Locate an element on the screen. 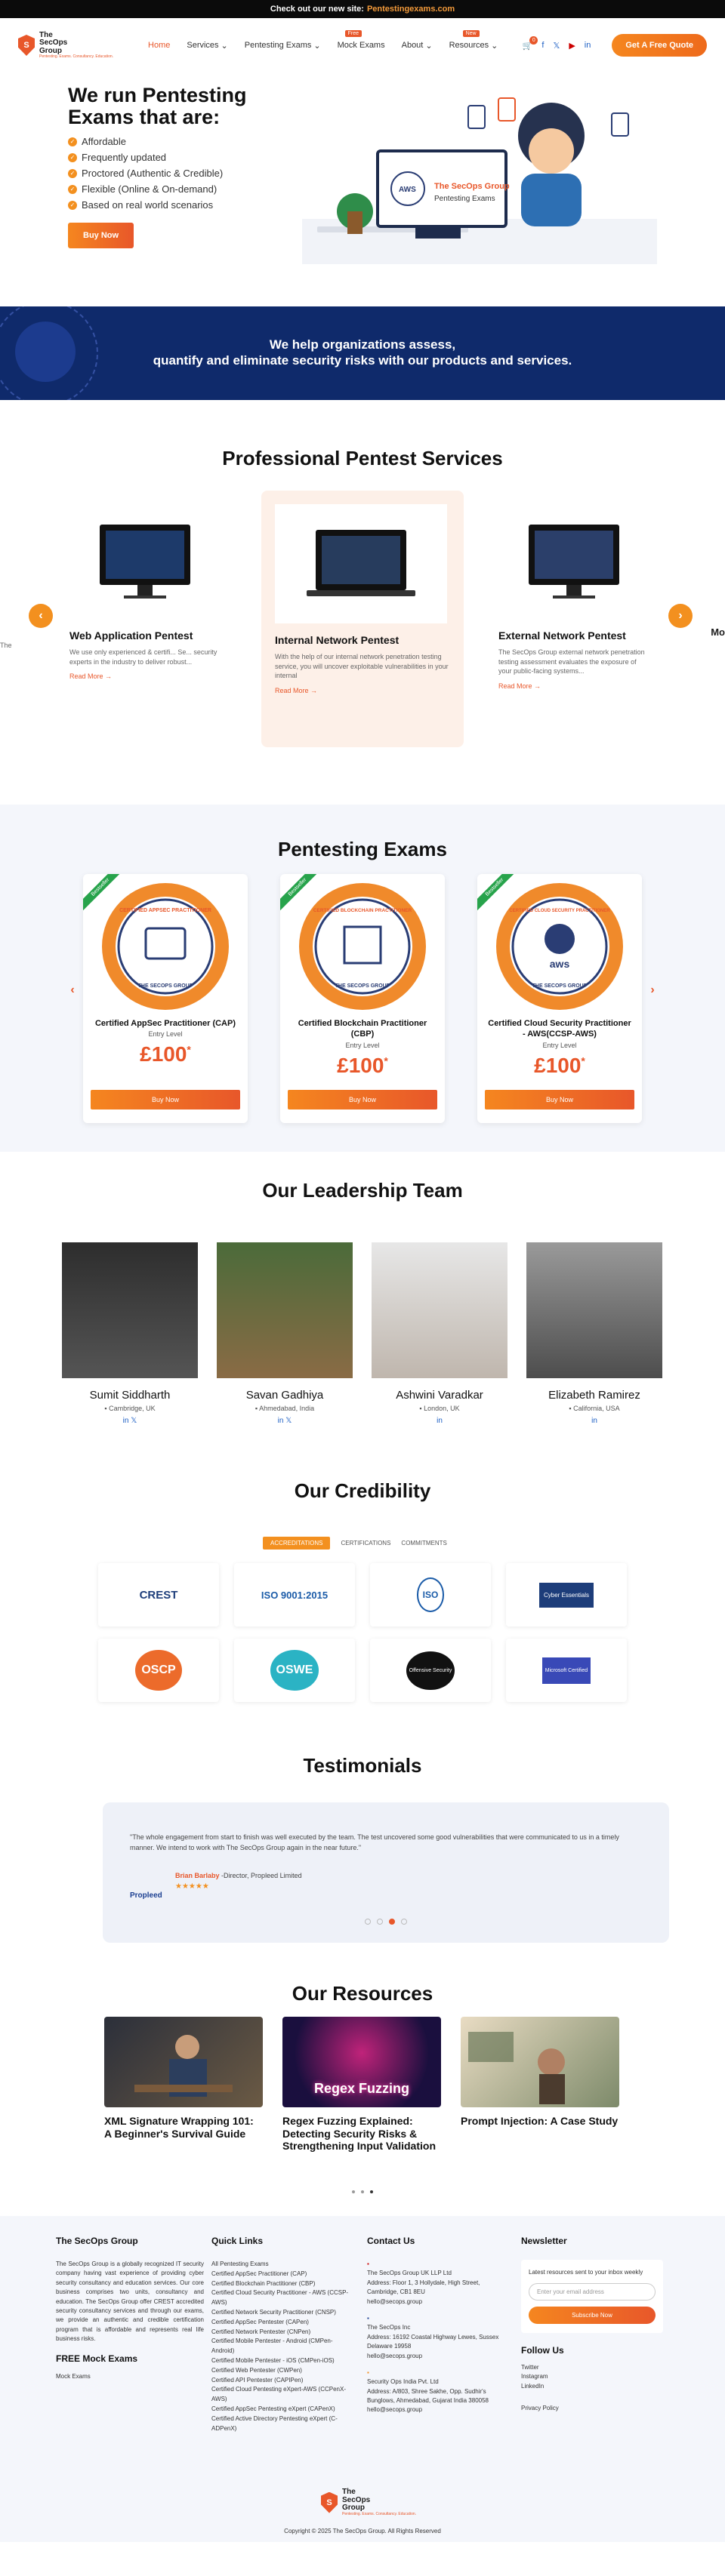 This screenshot has width=725, height=2576. facebook-icon: f is located at coordinates (542, 45).